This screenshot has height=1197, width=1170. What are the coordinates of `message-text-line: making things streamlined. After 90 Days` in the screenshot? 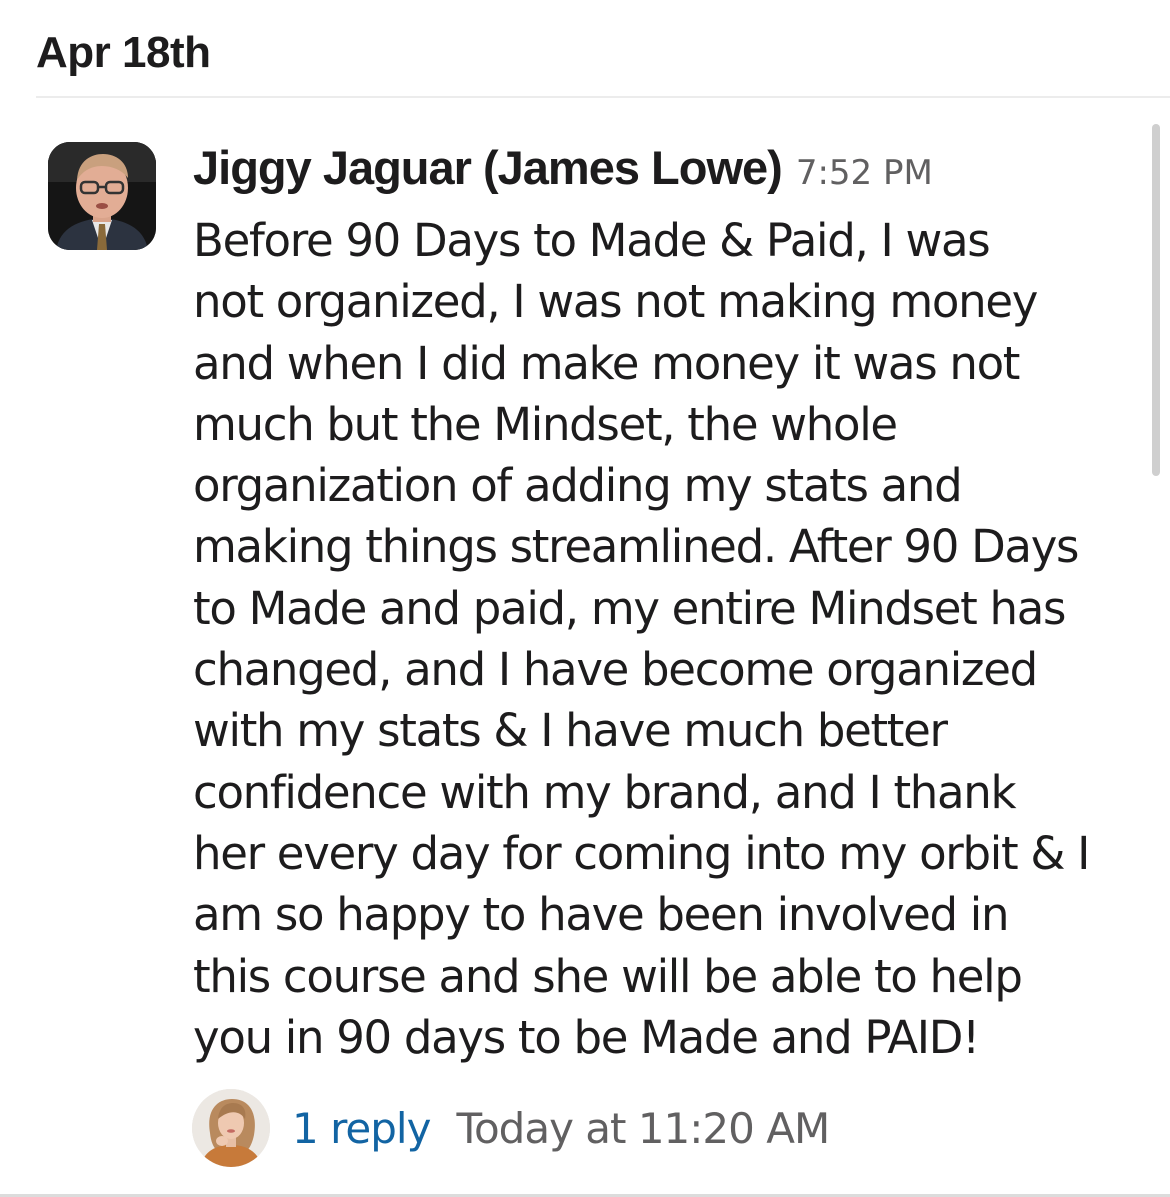 It's located at (636, 547).